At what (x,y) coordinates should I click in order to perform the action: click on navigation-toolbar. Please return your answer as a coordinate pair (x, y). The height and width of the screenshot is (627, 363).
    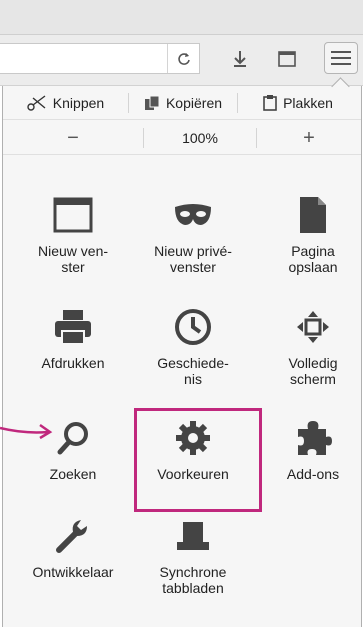
    Looking at the image, I should click on (181, 60).